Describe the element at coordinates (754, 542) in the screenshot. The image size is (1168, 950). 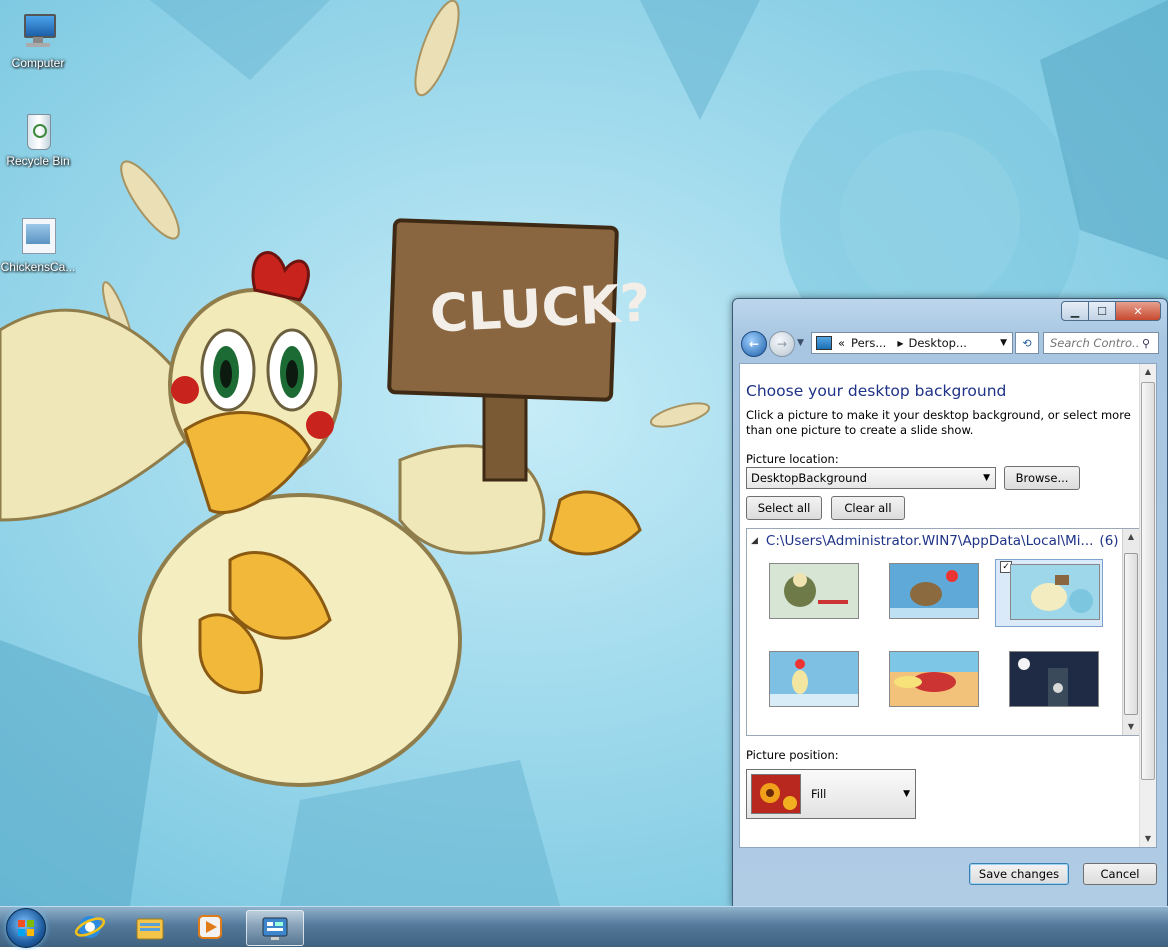
I see `collapse-triangle-icon: ◢` at that location.